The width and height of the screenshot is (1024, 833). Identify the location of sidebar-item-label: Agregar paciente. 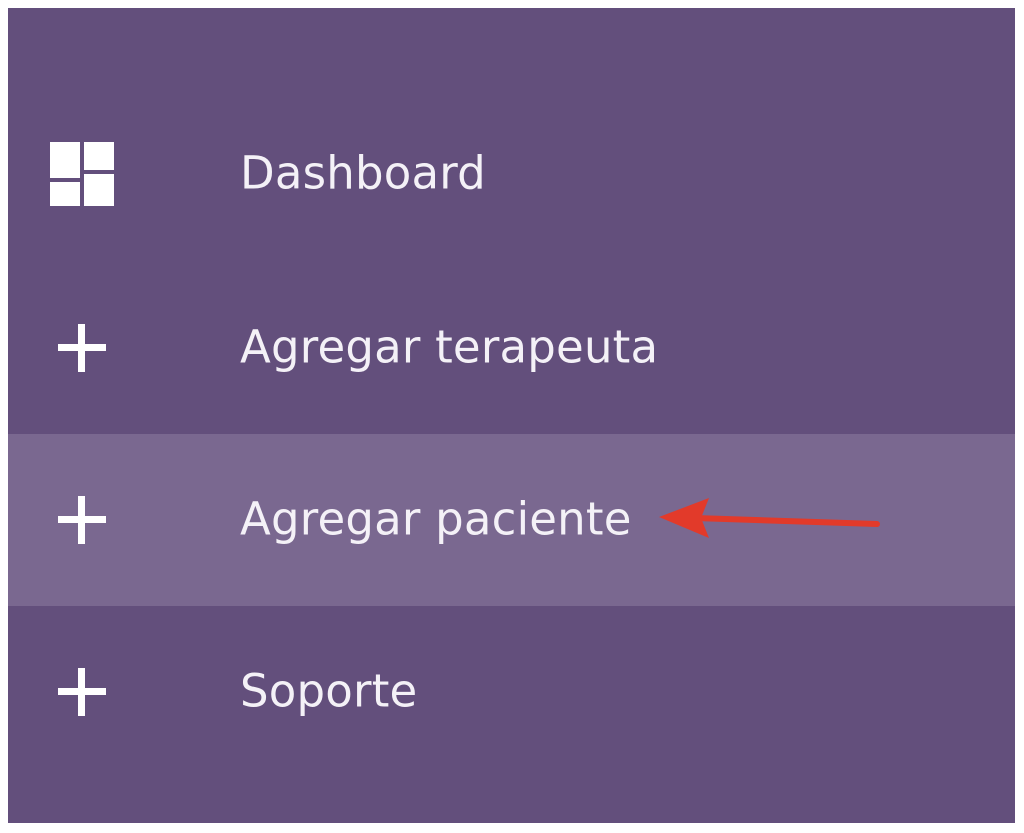
(436, 519).